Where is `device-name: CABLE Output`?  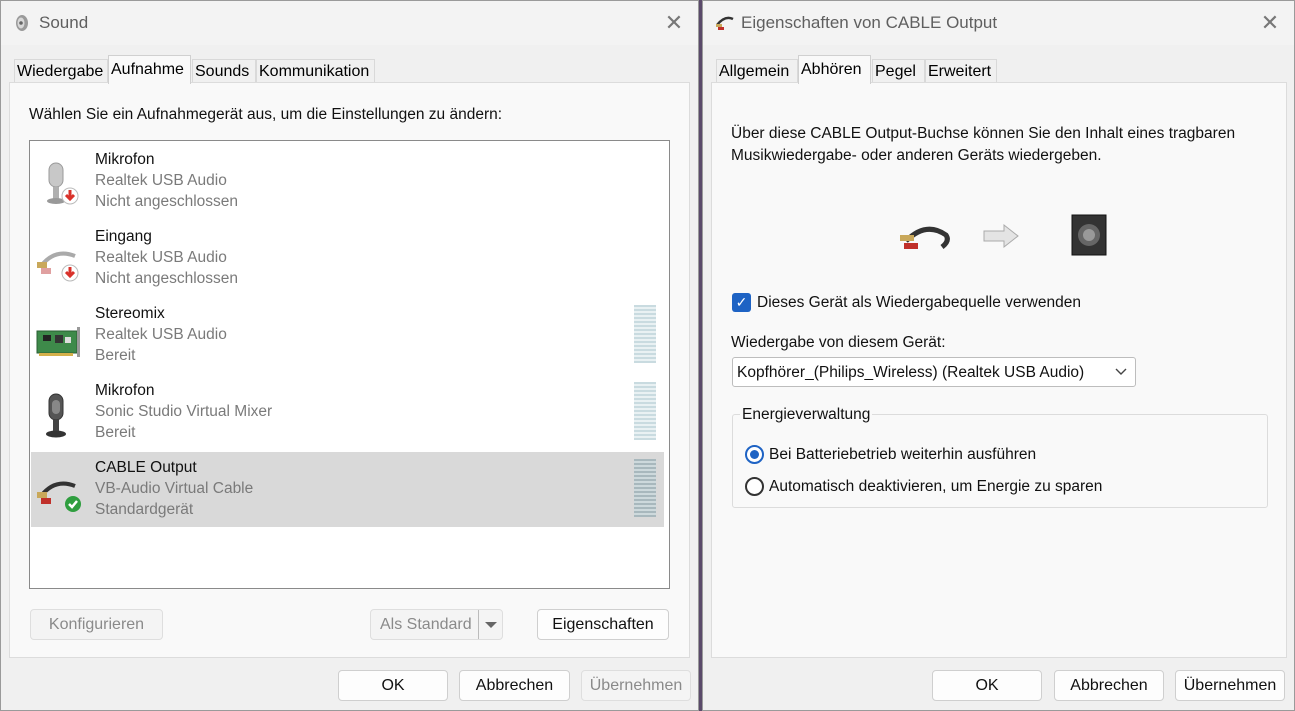
device-name: CABLE Output is located at coordinates (146, 467).